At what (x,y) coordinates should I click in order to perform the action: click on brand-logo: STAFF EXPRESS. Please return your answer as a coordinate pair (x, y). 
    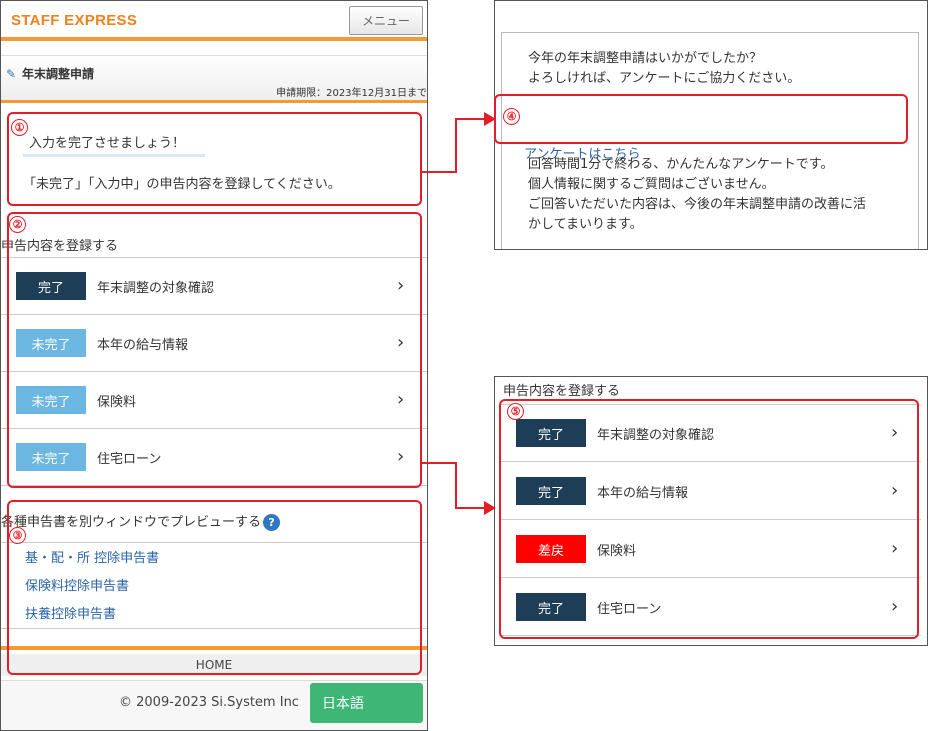
    Looking at the image, I should click on (74, 20).